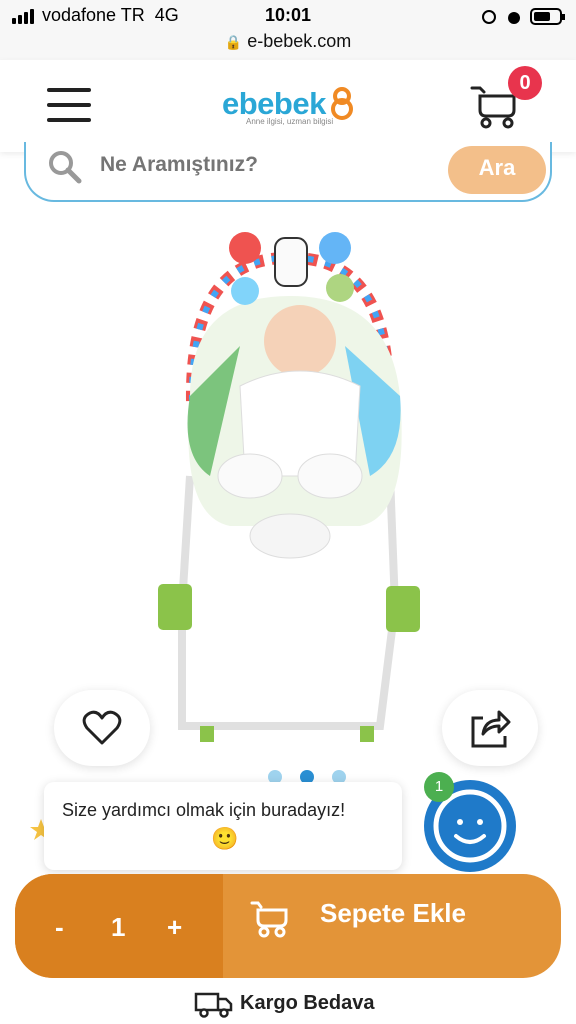 Image resolution: width=576 pixels, height=1024 pixels. Describe the element at coordinates (307, 1003) in the screenshot. I see `free-shipping-label: Kargo Bedava` at that location.